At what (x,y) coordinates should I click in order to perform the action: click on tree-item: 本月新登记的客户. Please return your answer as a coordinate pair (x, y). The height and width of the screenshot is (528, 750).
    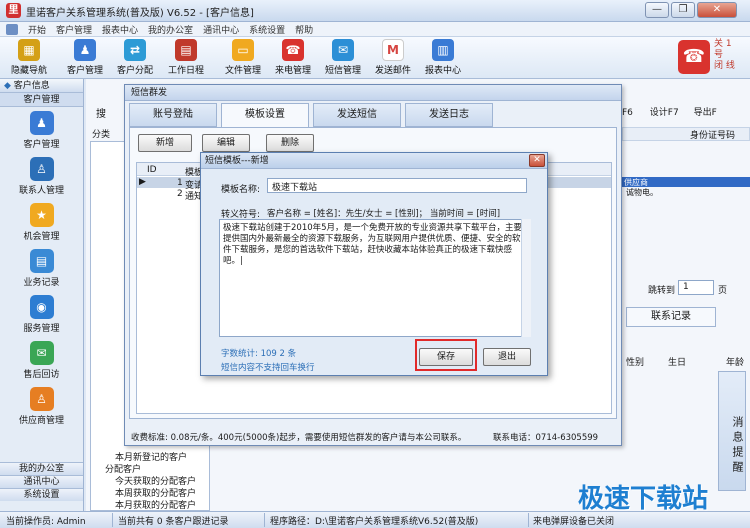
    Looking at the image, I should click on (155, 458).